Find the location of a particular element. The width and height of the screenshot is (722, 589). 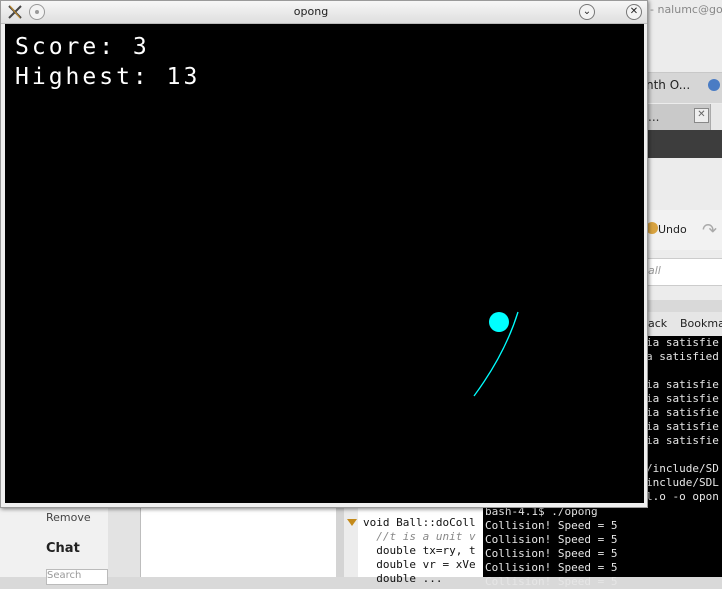

tab-close-icon: ✕ is located at coordinates (701, 115).